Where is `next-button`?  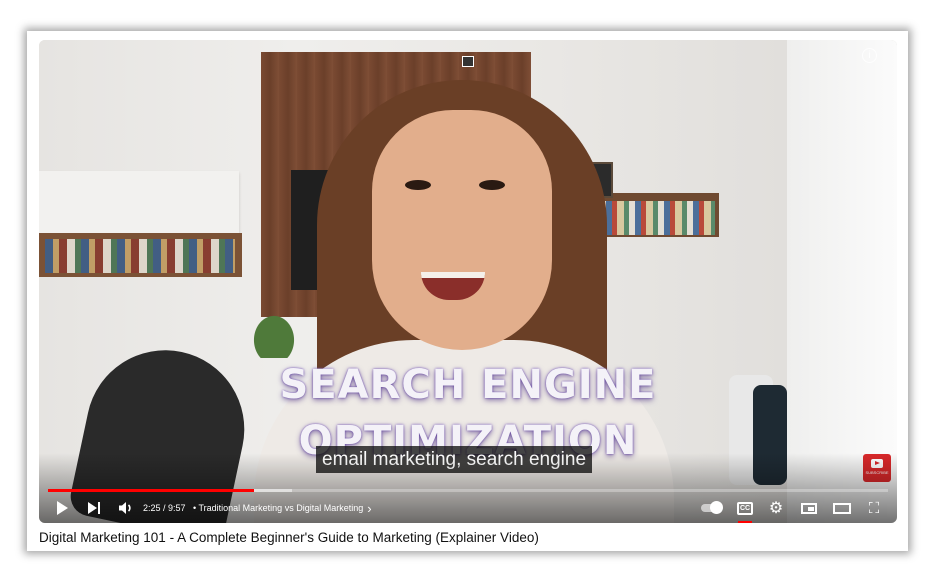 next-button is located at coordinates (94, 508).